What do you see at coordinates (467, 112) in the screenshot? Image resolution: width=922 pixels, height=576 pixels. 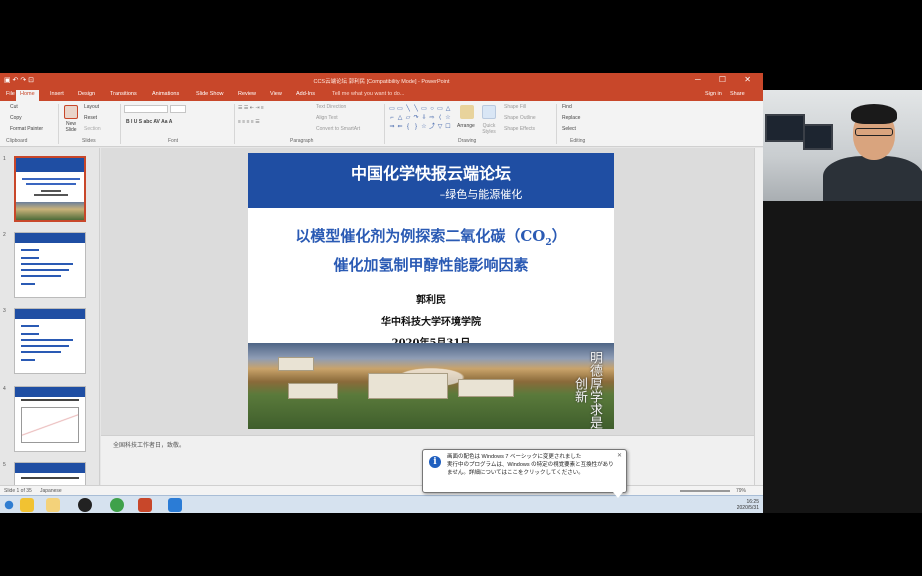 I see `arrange-icon` at bounding box center [467, 112].